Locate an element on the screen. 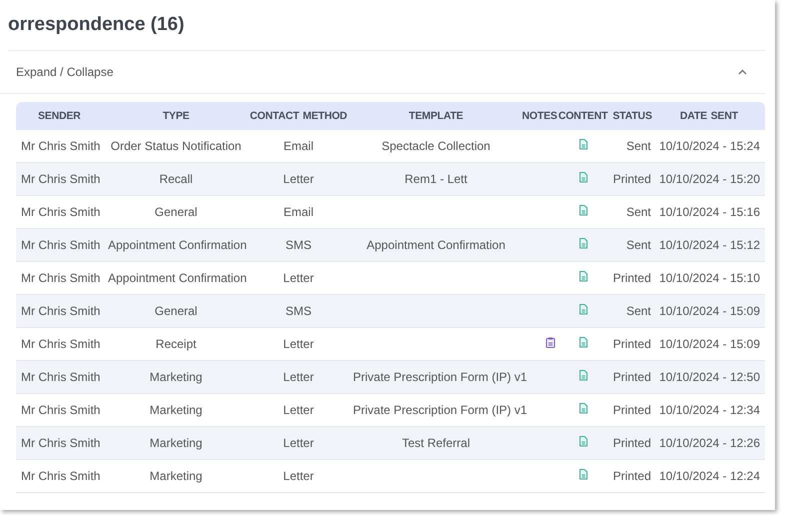 The width and height of the screenshot is (789, 515). table-cell: 10/10/2024 - 15:24 is located at coordinates (709, 146).